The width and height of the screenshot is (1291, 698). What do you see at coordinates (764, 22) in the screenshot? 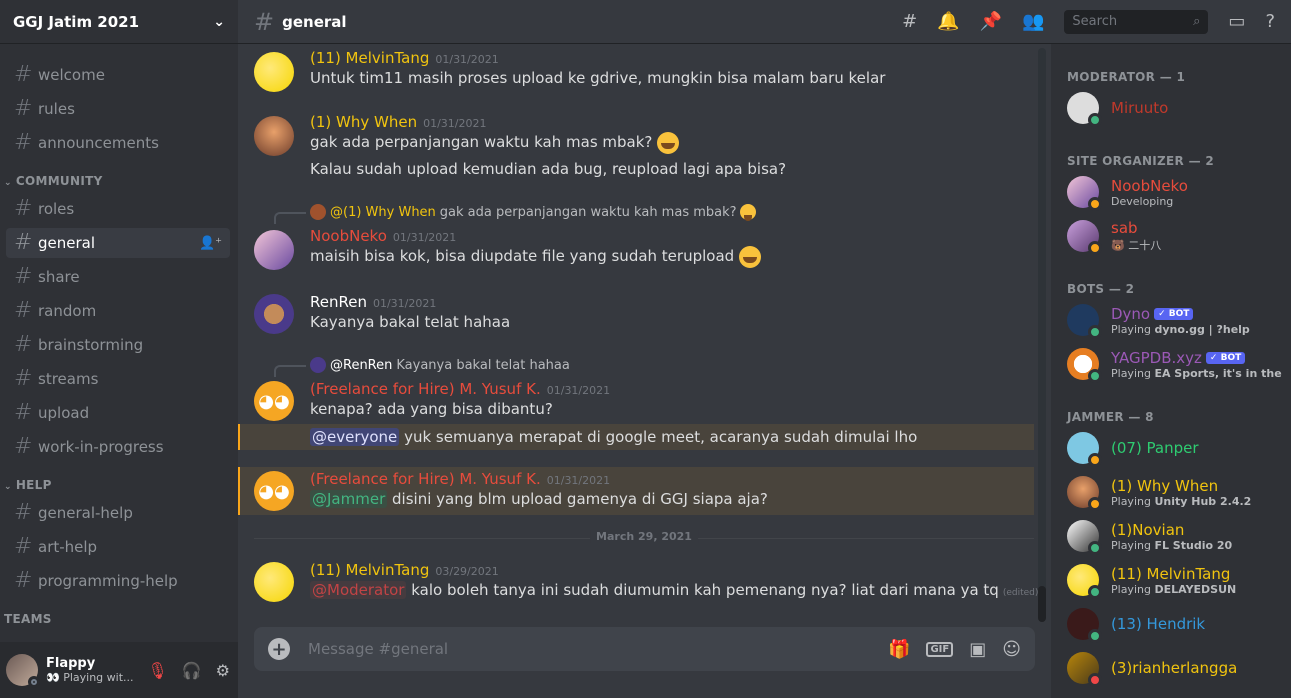
I see `channel-header: # general # 🔔 📌 👥 Search ⌕ ▭ ?` at bounding box center [764, 22].